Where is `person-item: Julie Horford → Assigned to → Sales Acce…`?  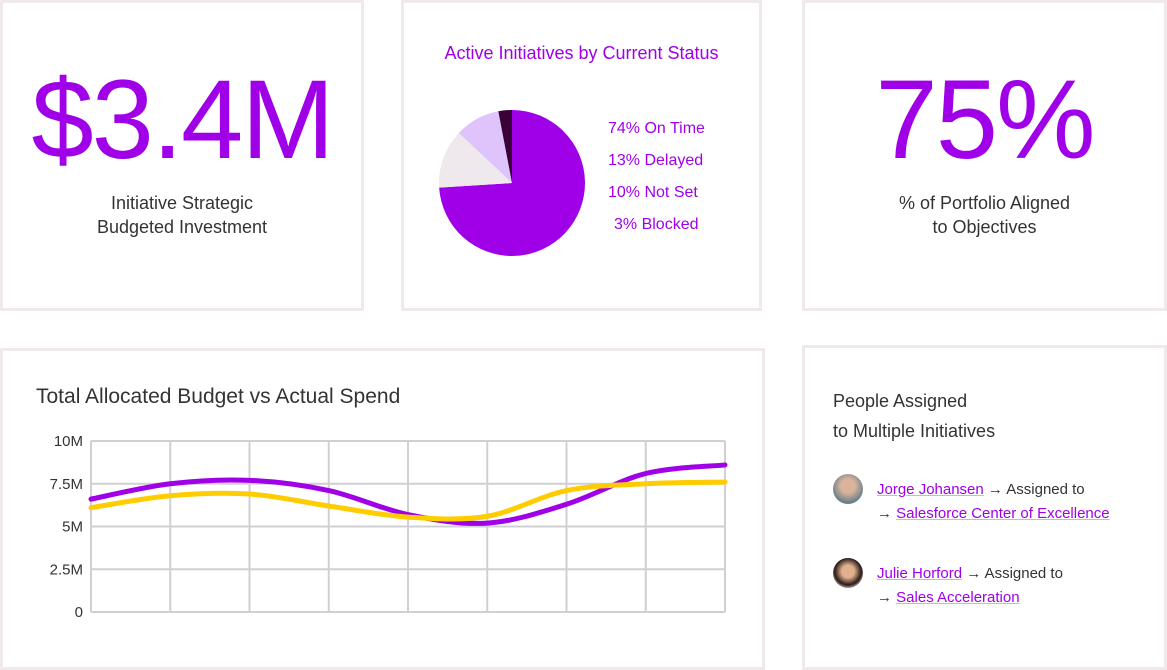 person-item: Julie Horford → Assigned to → Sales Acce… is located at coordinates (970, 585).